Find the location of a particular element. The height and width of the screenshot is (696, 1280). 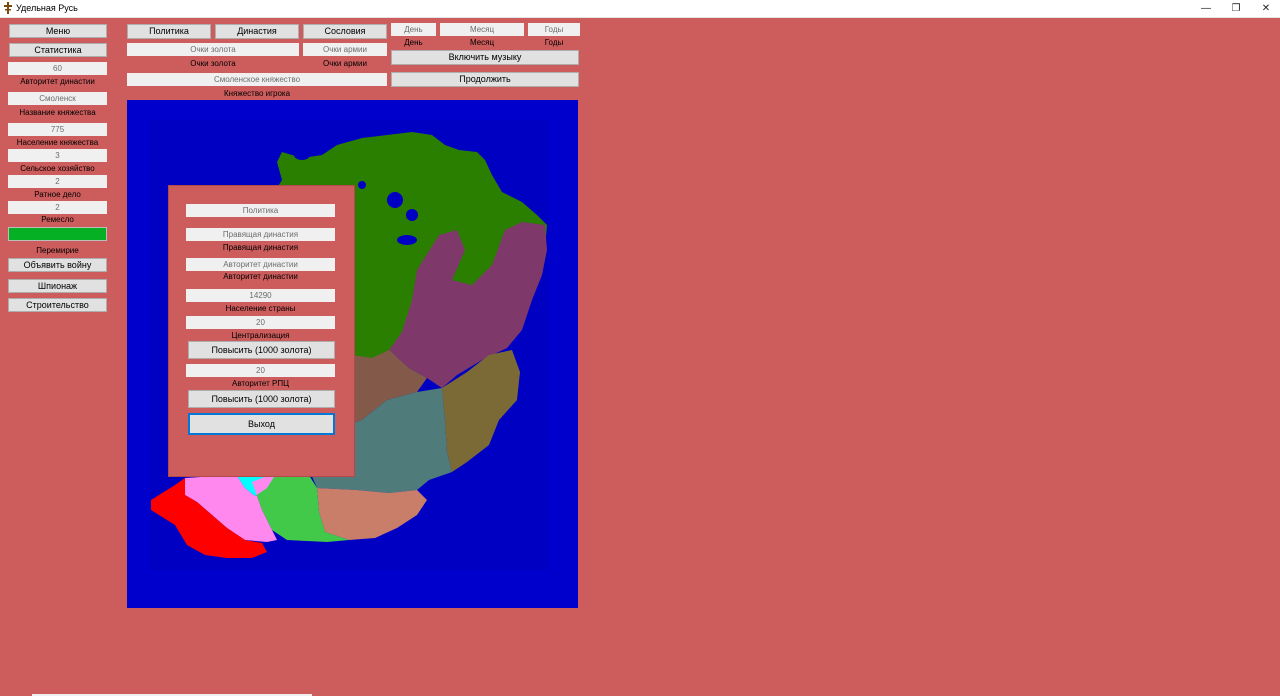

military-field: 2 is located at coordinates (57, 181).